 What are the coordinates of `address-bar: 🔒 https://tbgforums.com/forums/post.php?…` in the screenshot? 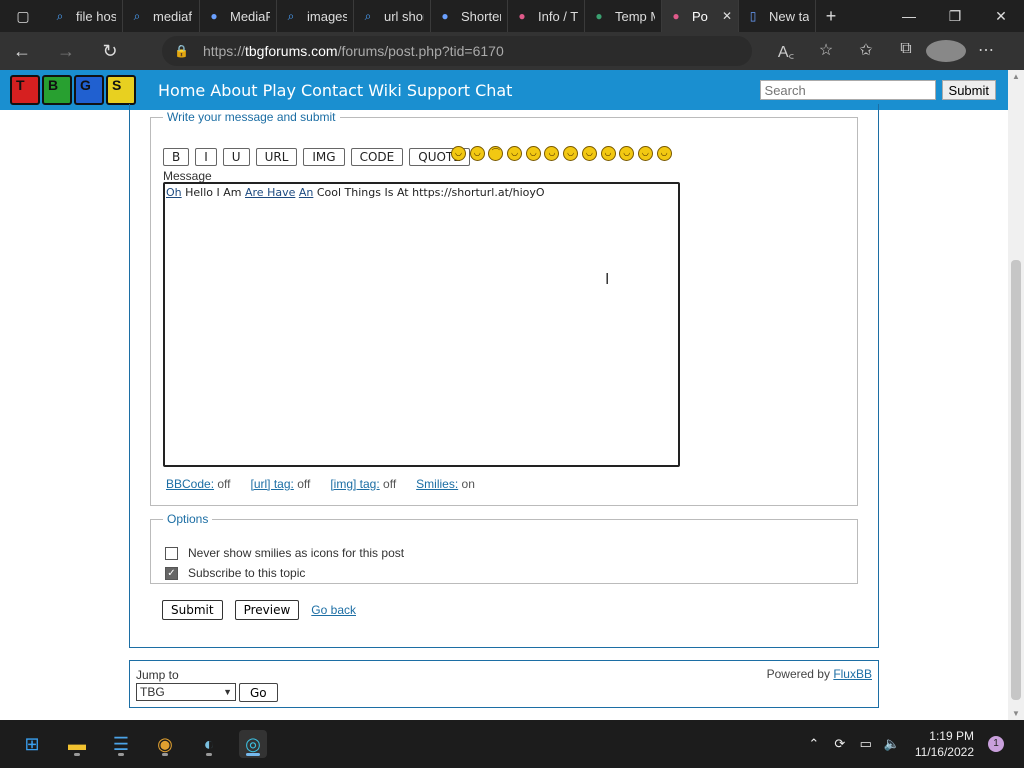 It's located at (457, 51).